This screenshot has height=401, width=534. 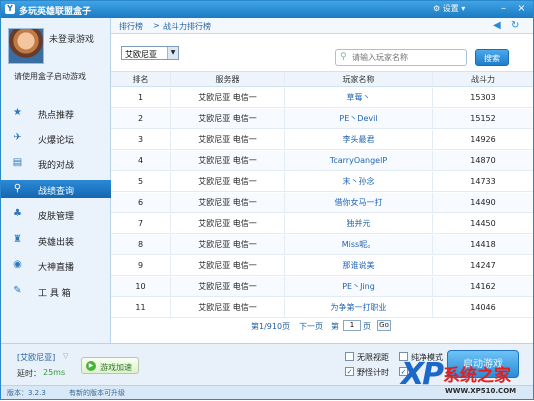 I want to click on table-row: 7 艾欧尼亚 电信一 独并元 14450, so click(x=322, y=224).